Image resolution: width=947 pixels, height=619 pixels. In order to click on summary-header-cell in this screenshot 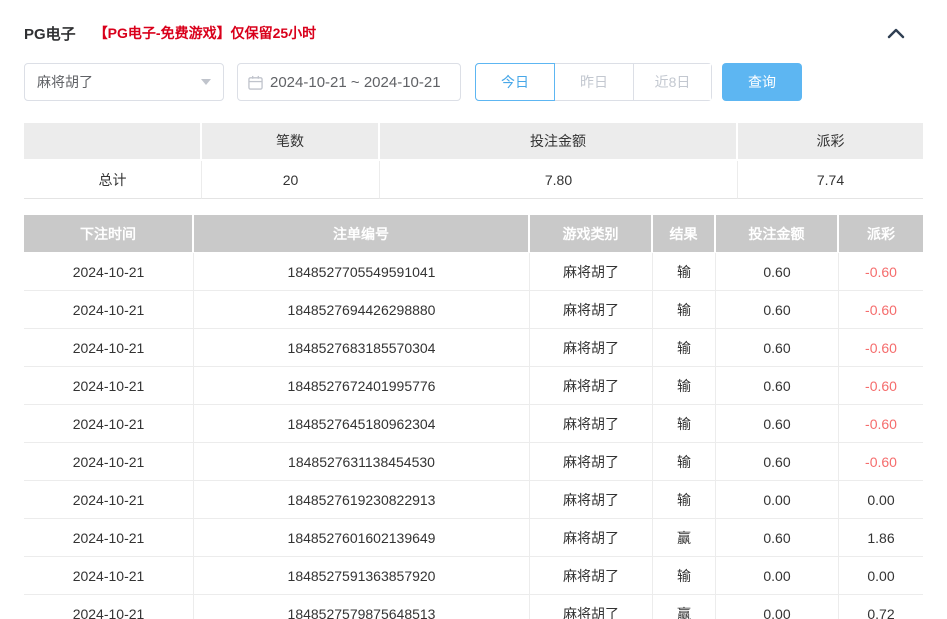, I will do `click(113, 142)`.